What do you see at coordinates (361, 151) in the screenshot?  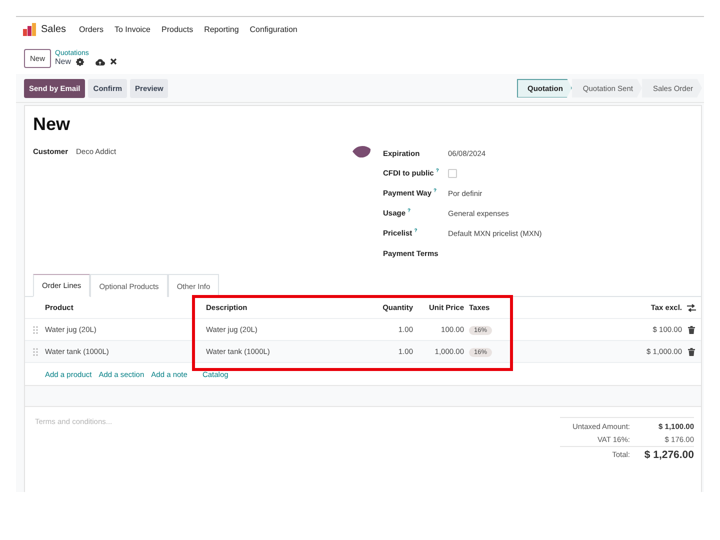 I see `leaf-shape-icon` at bounding box center [361, 151].